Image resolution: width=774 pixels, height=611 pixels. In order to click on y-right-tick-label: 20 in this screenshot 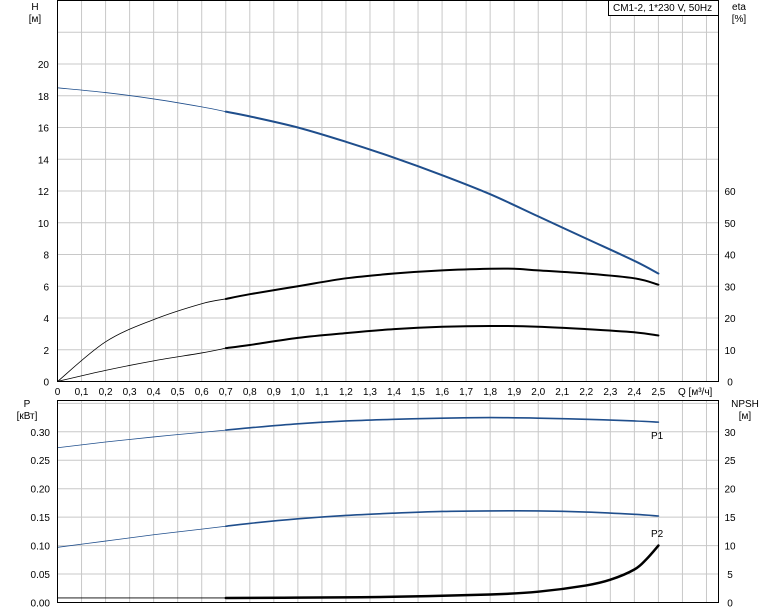, I will do `click(730, 319)`.